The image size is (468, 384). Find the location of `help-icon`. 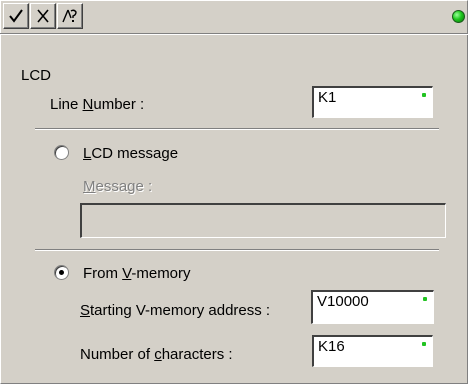

help-icon is located at coordinates (69, 16).